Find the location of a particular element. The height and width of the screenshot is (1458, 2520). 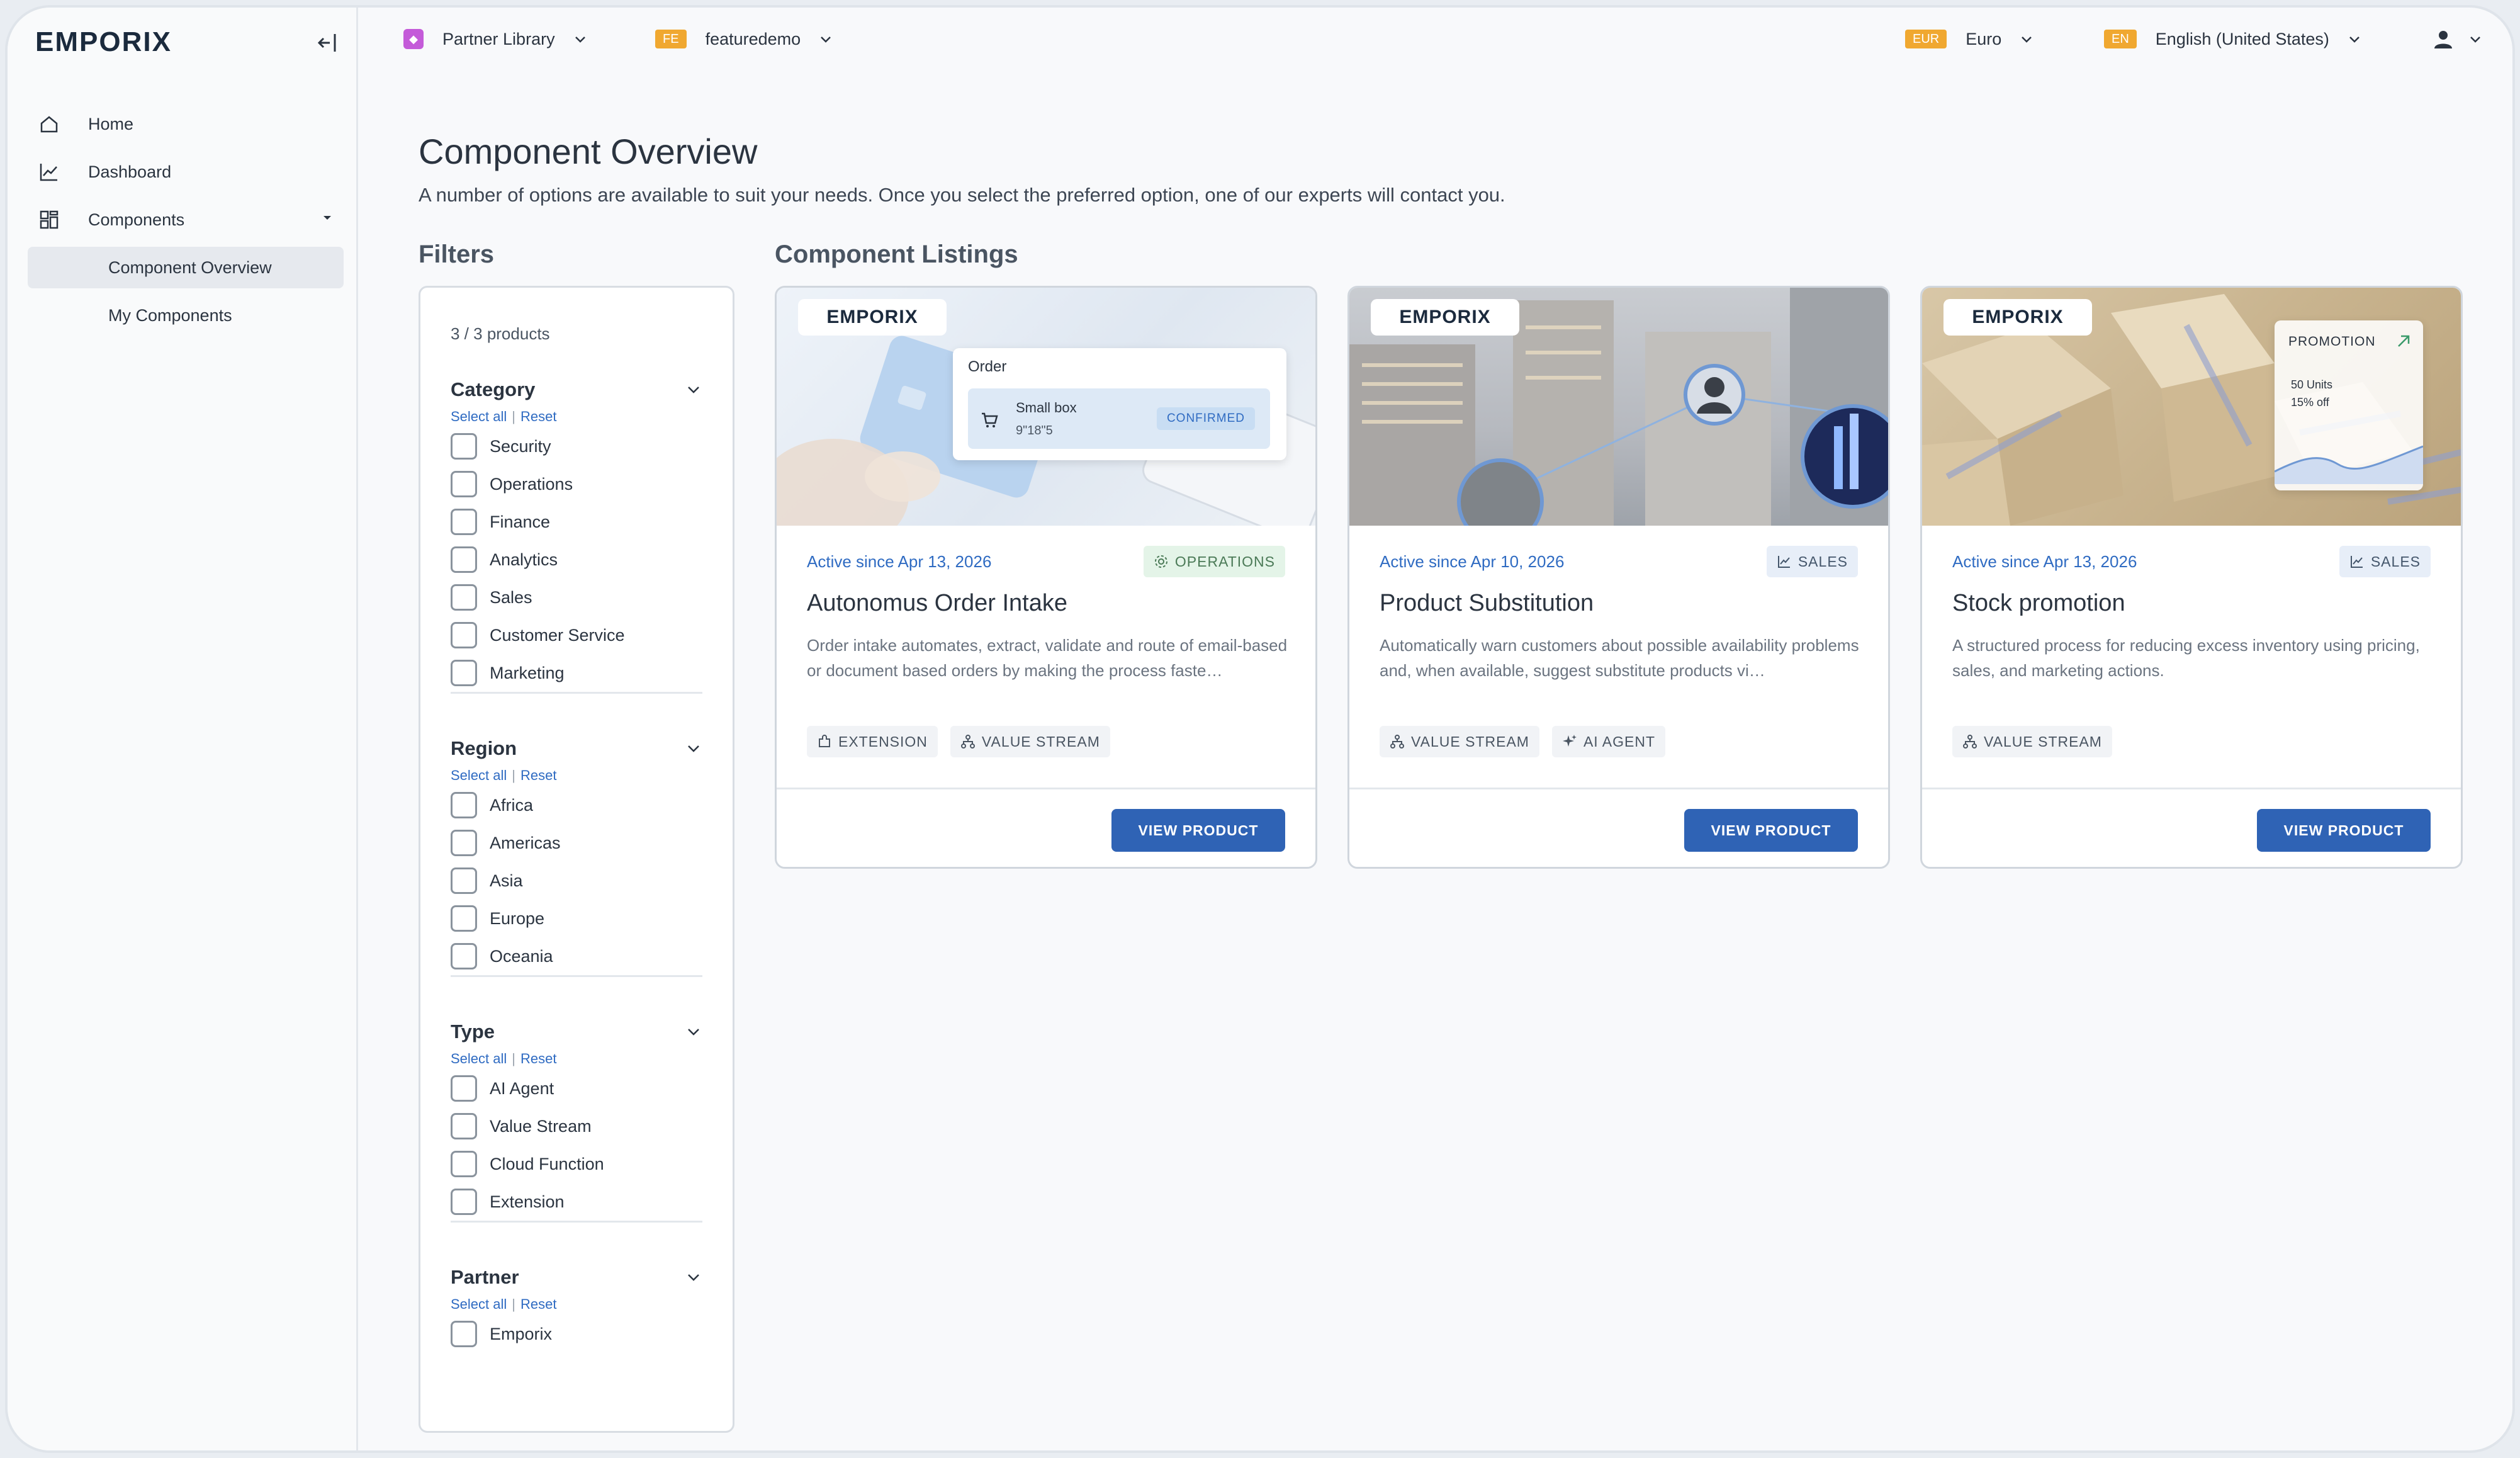

filter-group-title: Type is located at coordinates (473, 1032).